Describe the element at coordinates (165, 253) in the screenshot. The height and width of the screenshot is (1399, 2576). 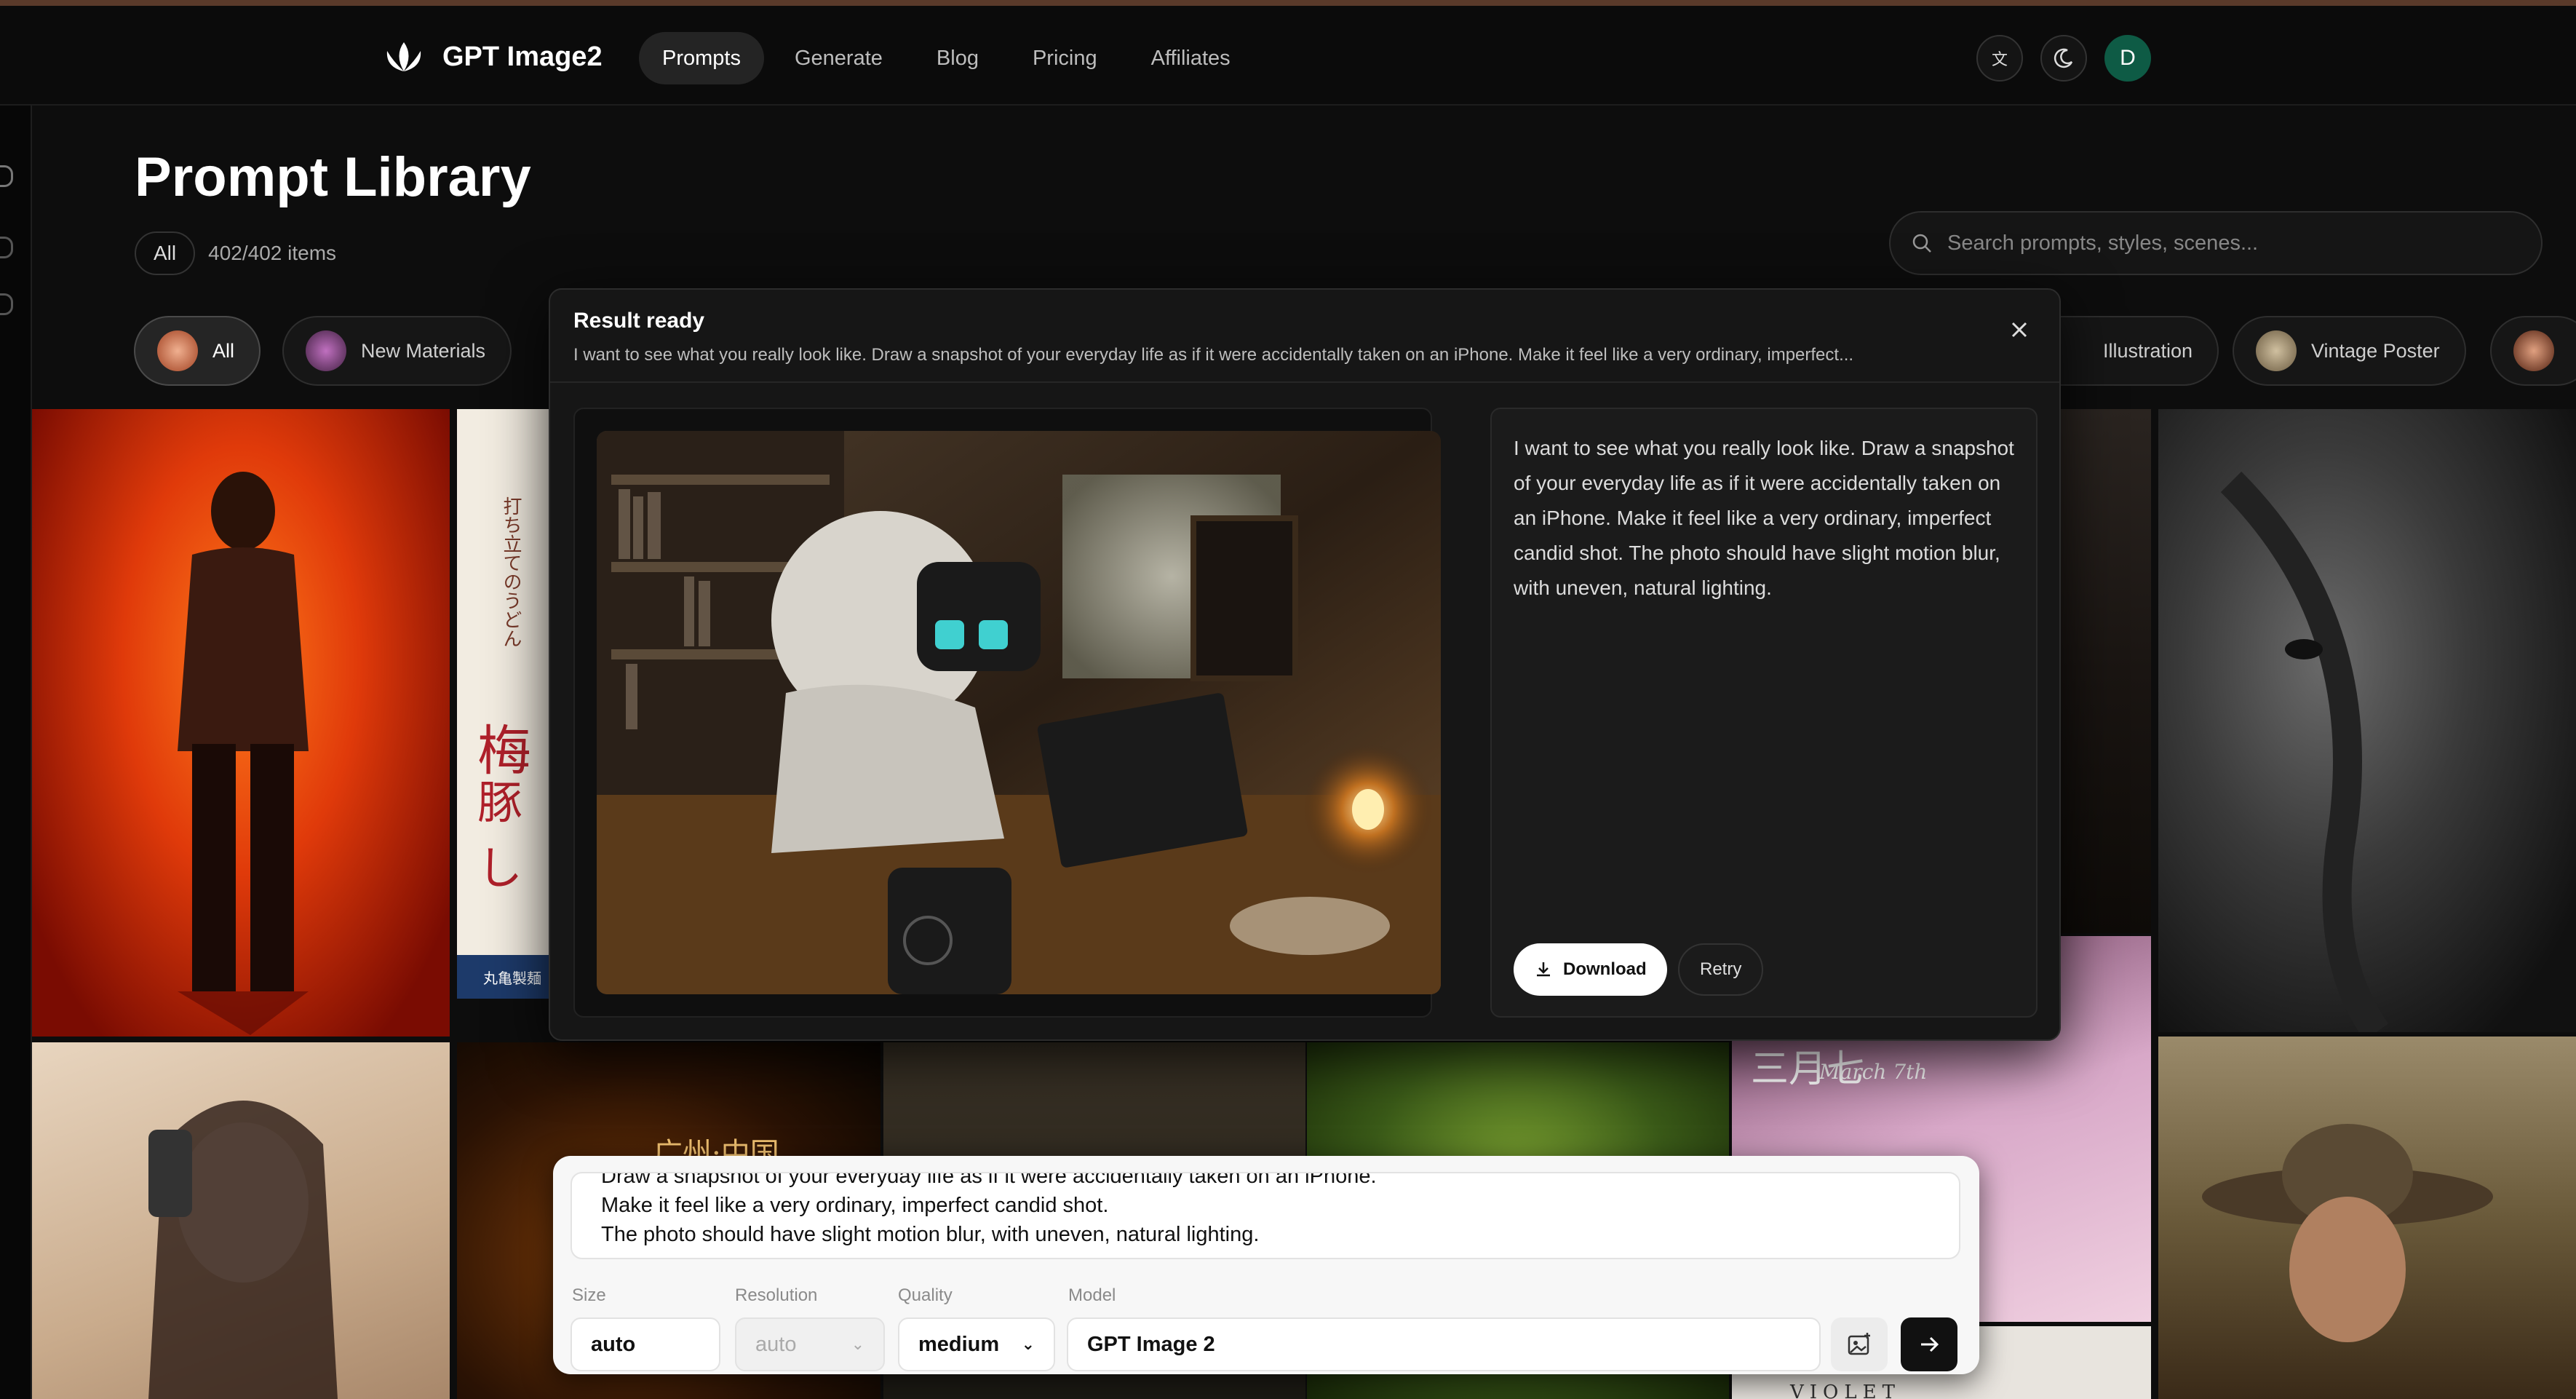
I see `filter-chip-all: All` at that location.